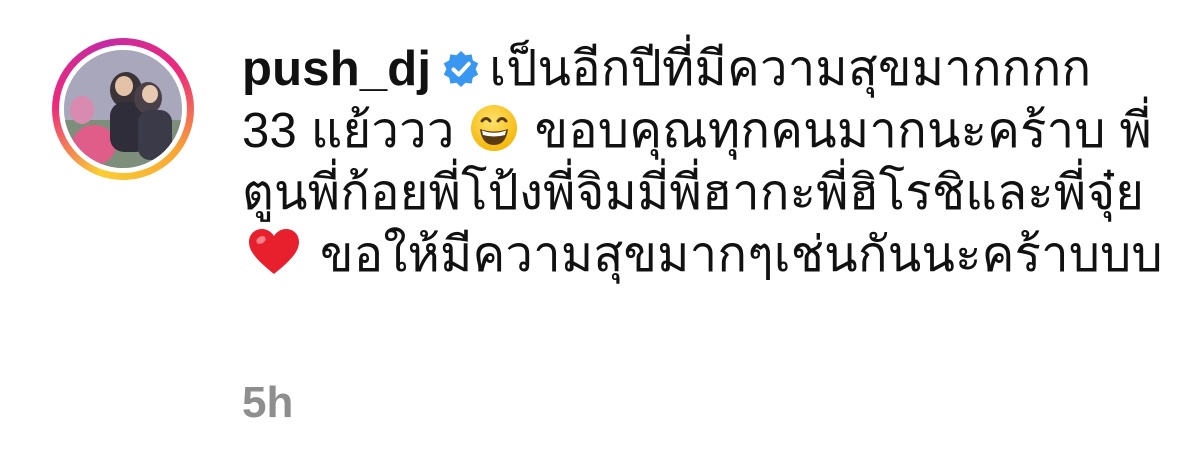 The height and width of the screenshot is (452, 1200). I want to click on avatar, so click(123, 109).